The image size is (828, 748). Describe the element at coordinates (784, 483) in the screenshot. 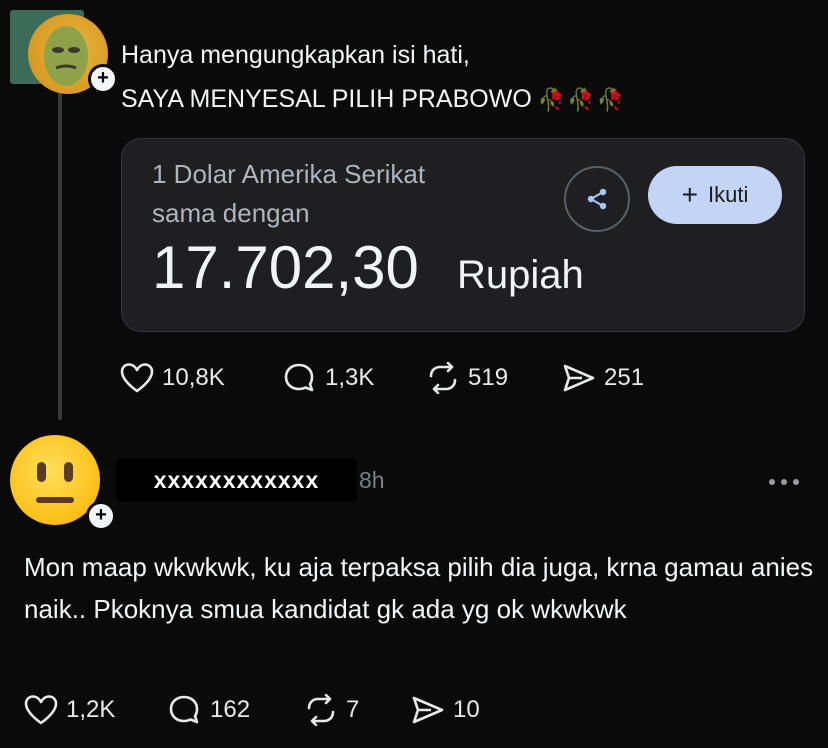

I see `more-options-icon` at that location.